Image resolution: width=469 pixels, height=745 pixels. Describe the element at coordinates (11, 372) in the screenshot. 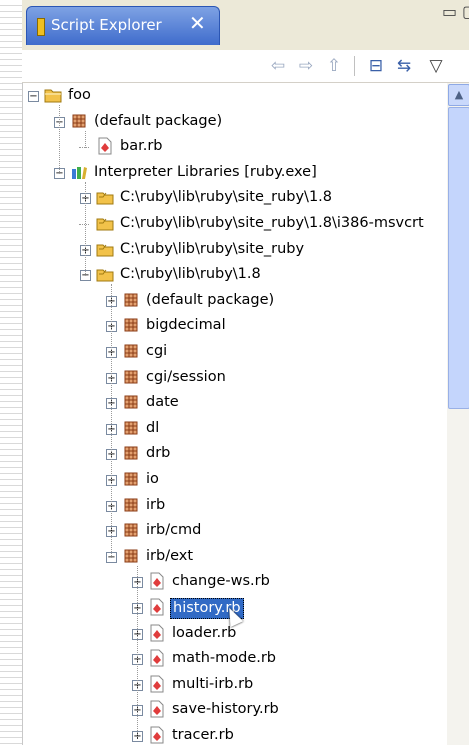

I see `editor-gutter` at that location.